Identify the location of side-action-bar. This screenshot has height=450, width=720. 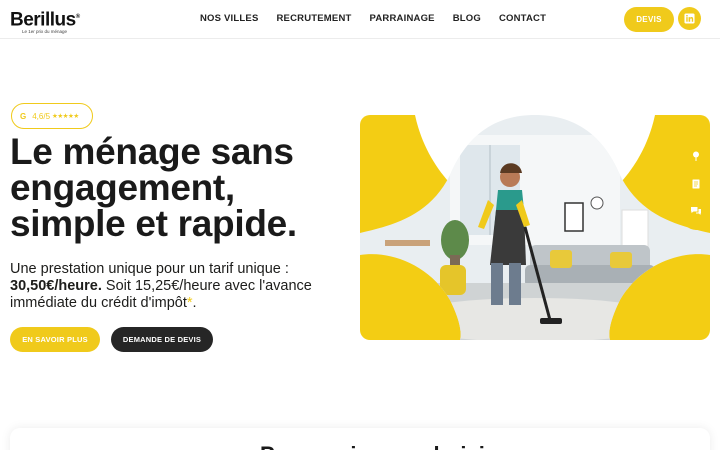
(696, 186).